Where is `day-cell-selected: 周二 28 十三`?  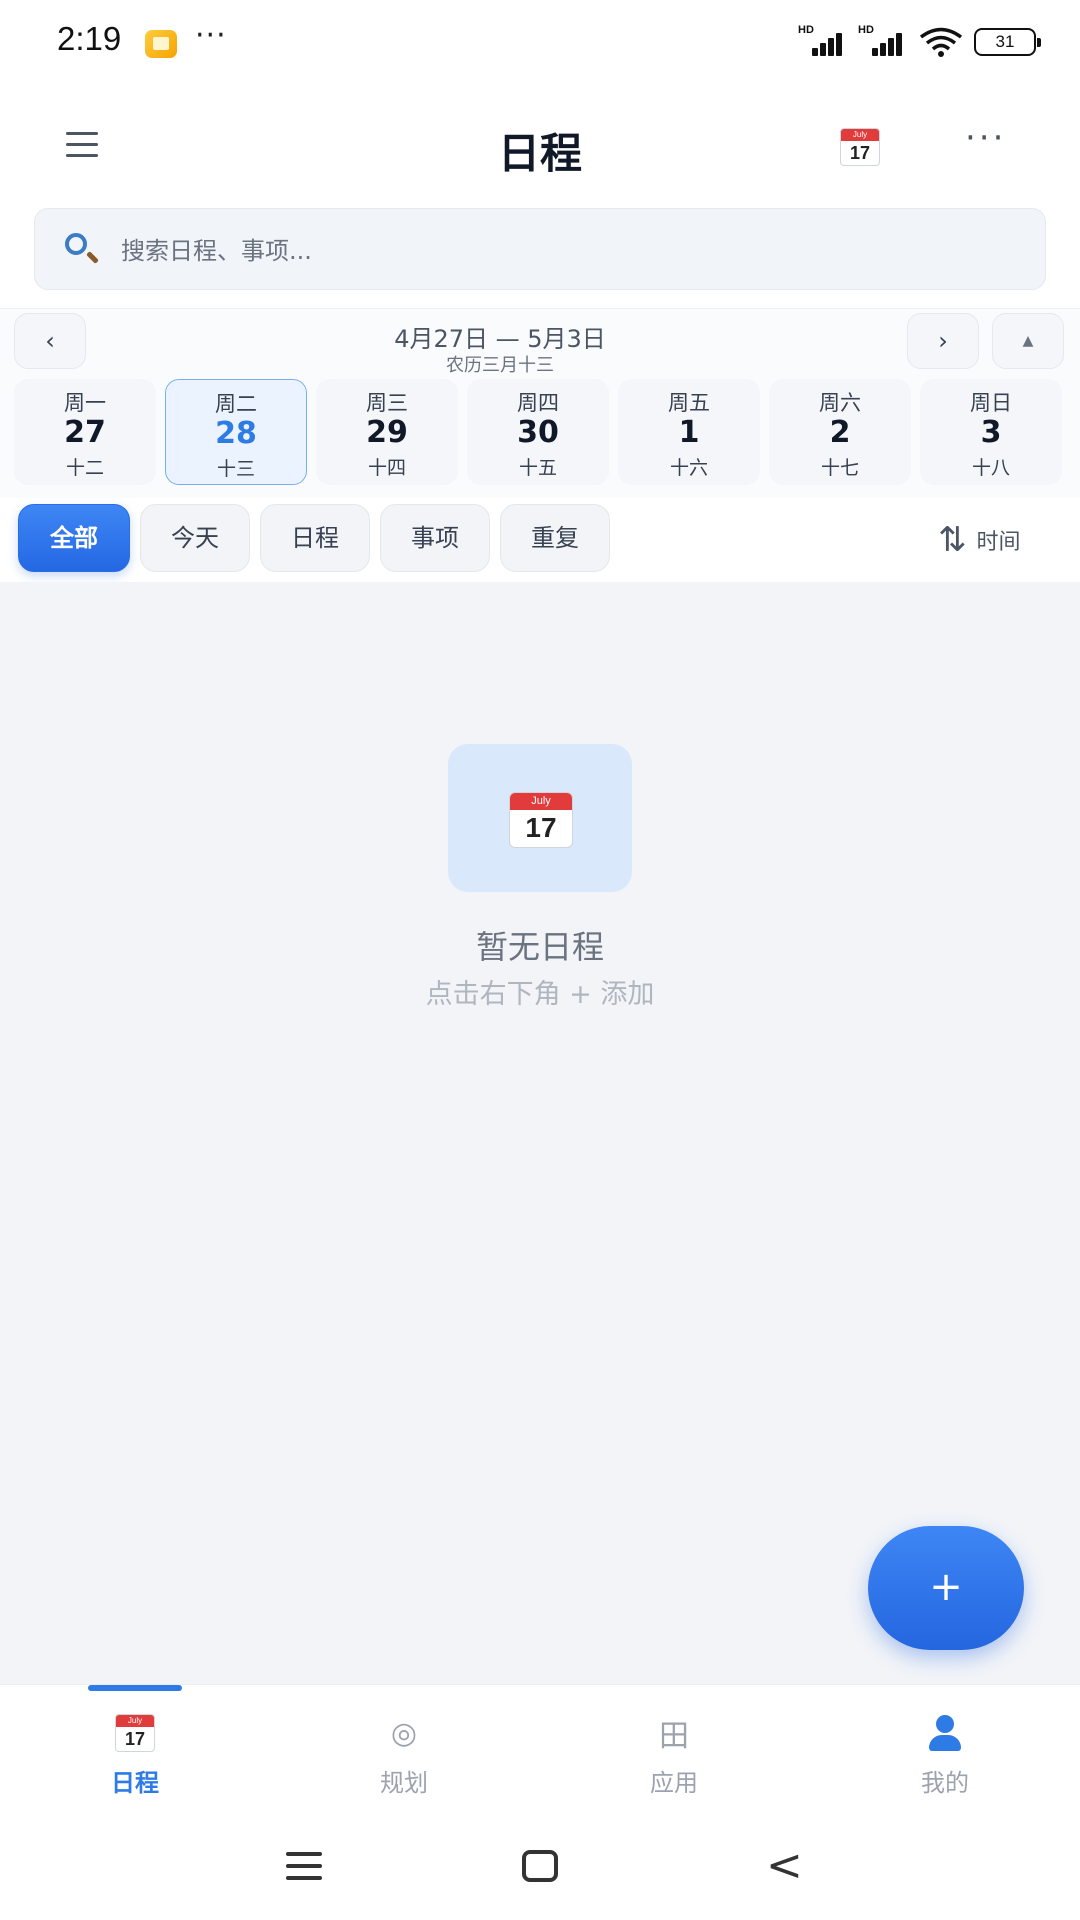 day-cell-selected: 周二 28 十三 is located at coordinates (236, 432).